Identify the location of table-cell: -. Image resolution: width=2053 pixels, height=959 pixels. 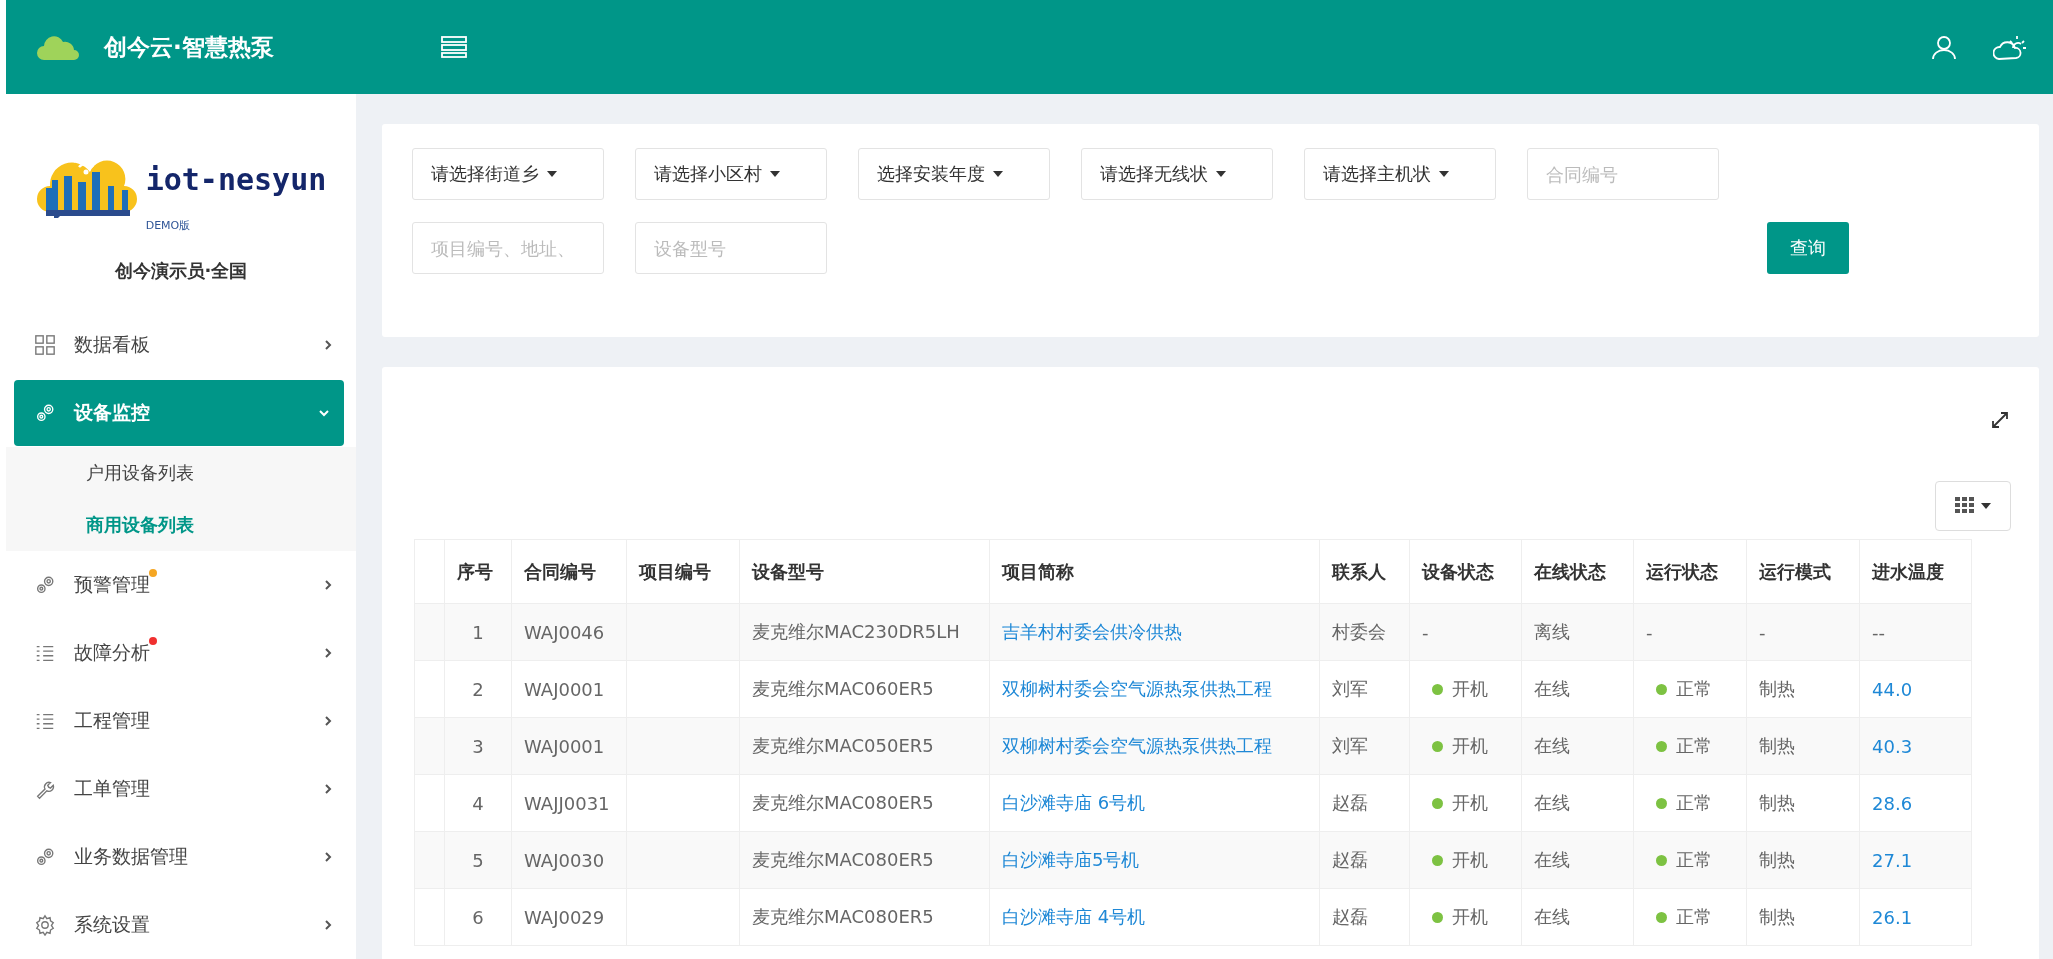
(1803, 632).